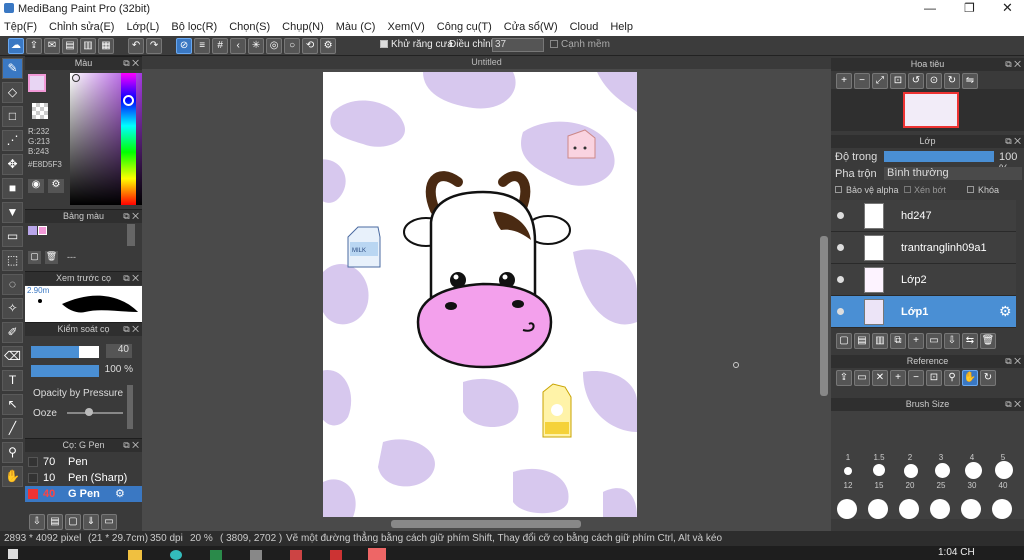  I want to click on reference-hand-icon: ✋, so click(970, 378).